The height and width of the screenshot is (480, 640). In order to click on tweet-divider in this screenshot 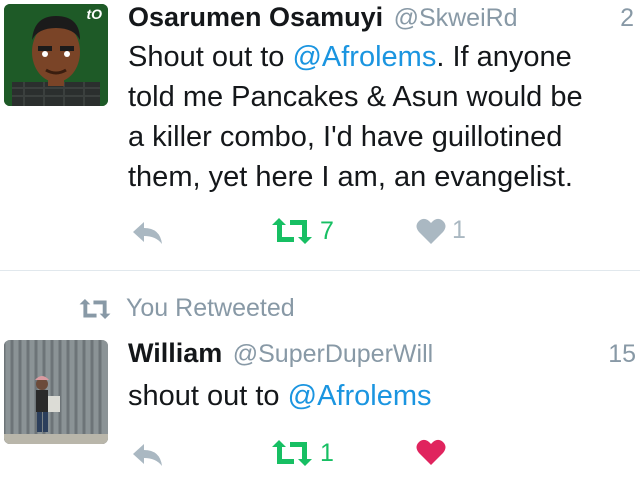, I will do `click(320, 270)`.